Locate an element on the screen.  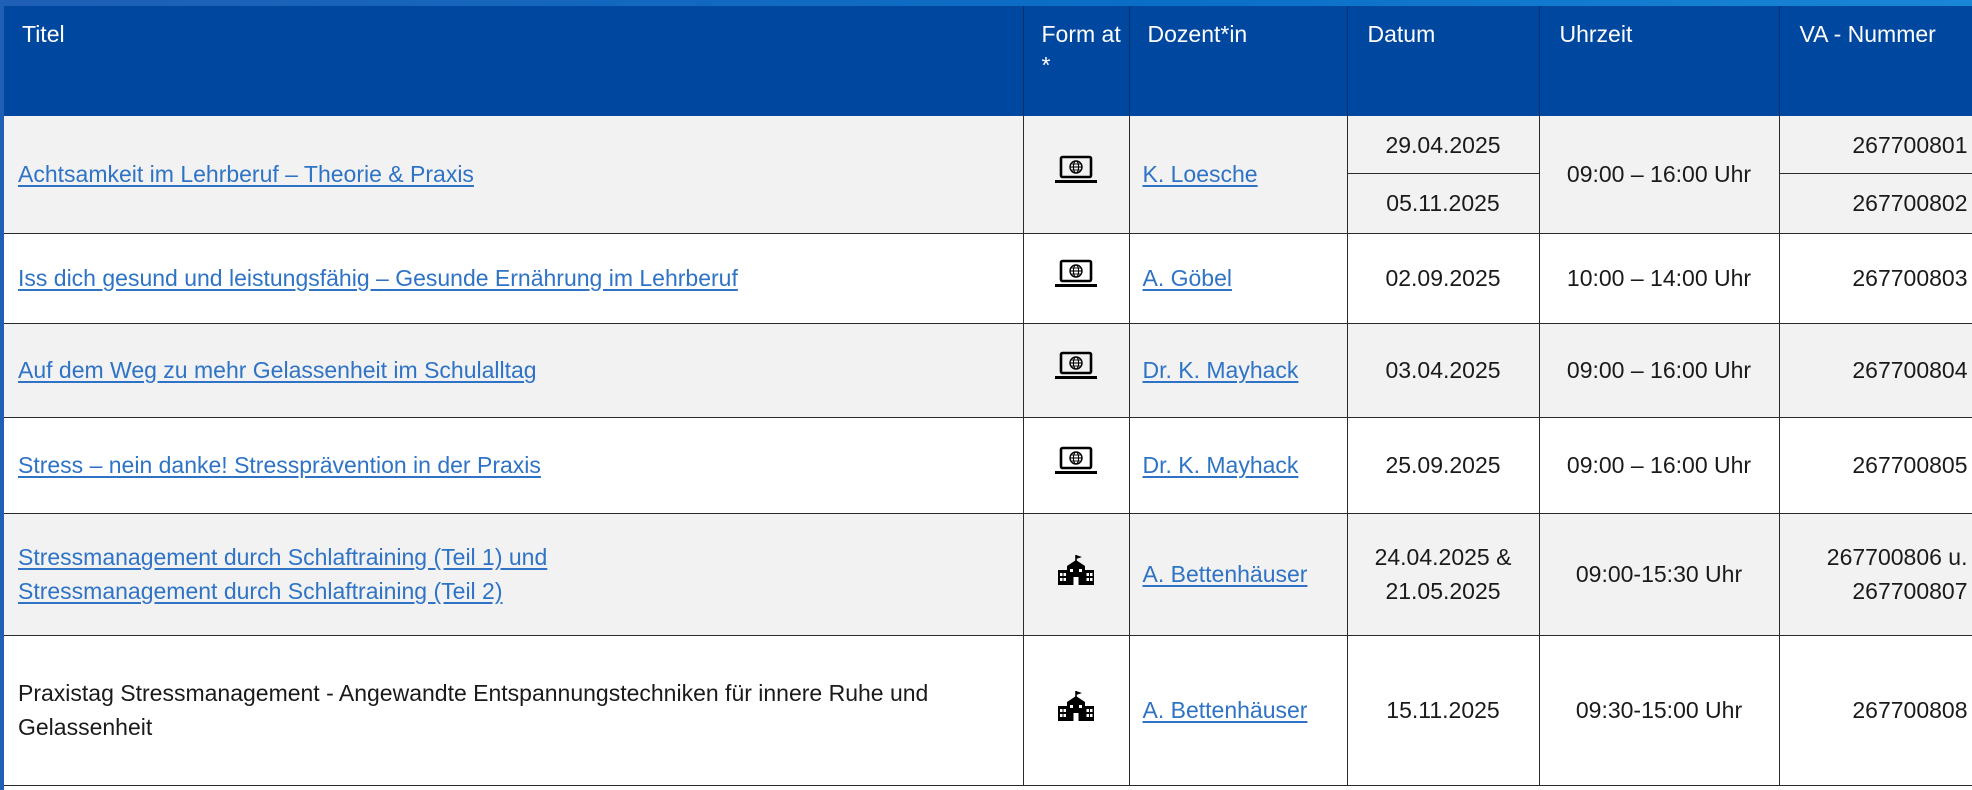
date-value: 24.04.2025 & is located at coordinates (1443, 557).